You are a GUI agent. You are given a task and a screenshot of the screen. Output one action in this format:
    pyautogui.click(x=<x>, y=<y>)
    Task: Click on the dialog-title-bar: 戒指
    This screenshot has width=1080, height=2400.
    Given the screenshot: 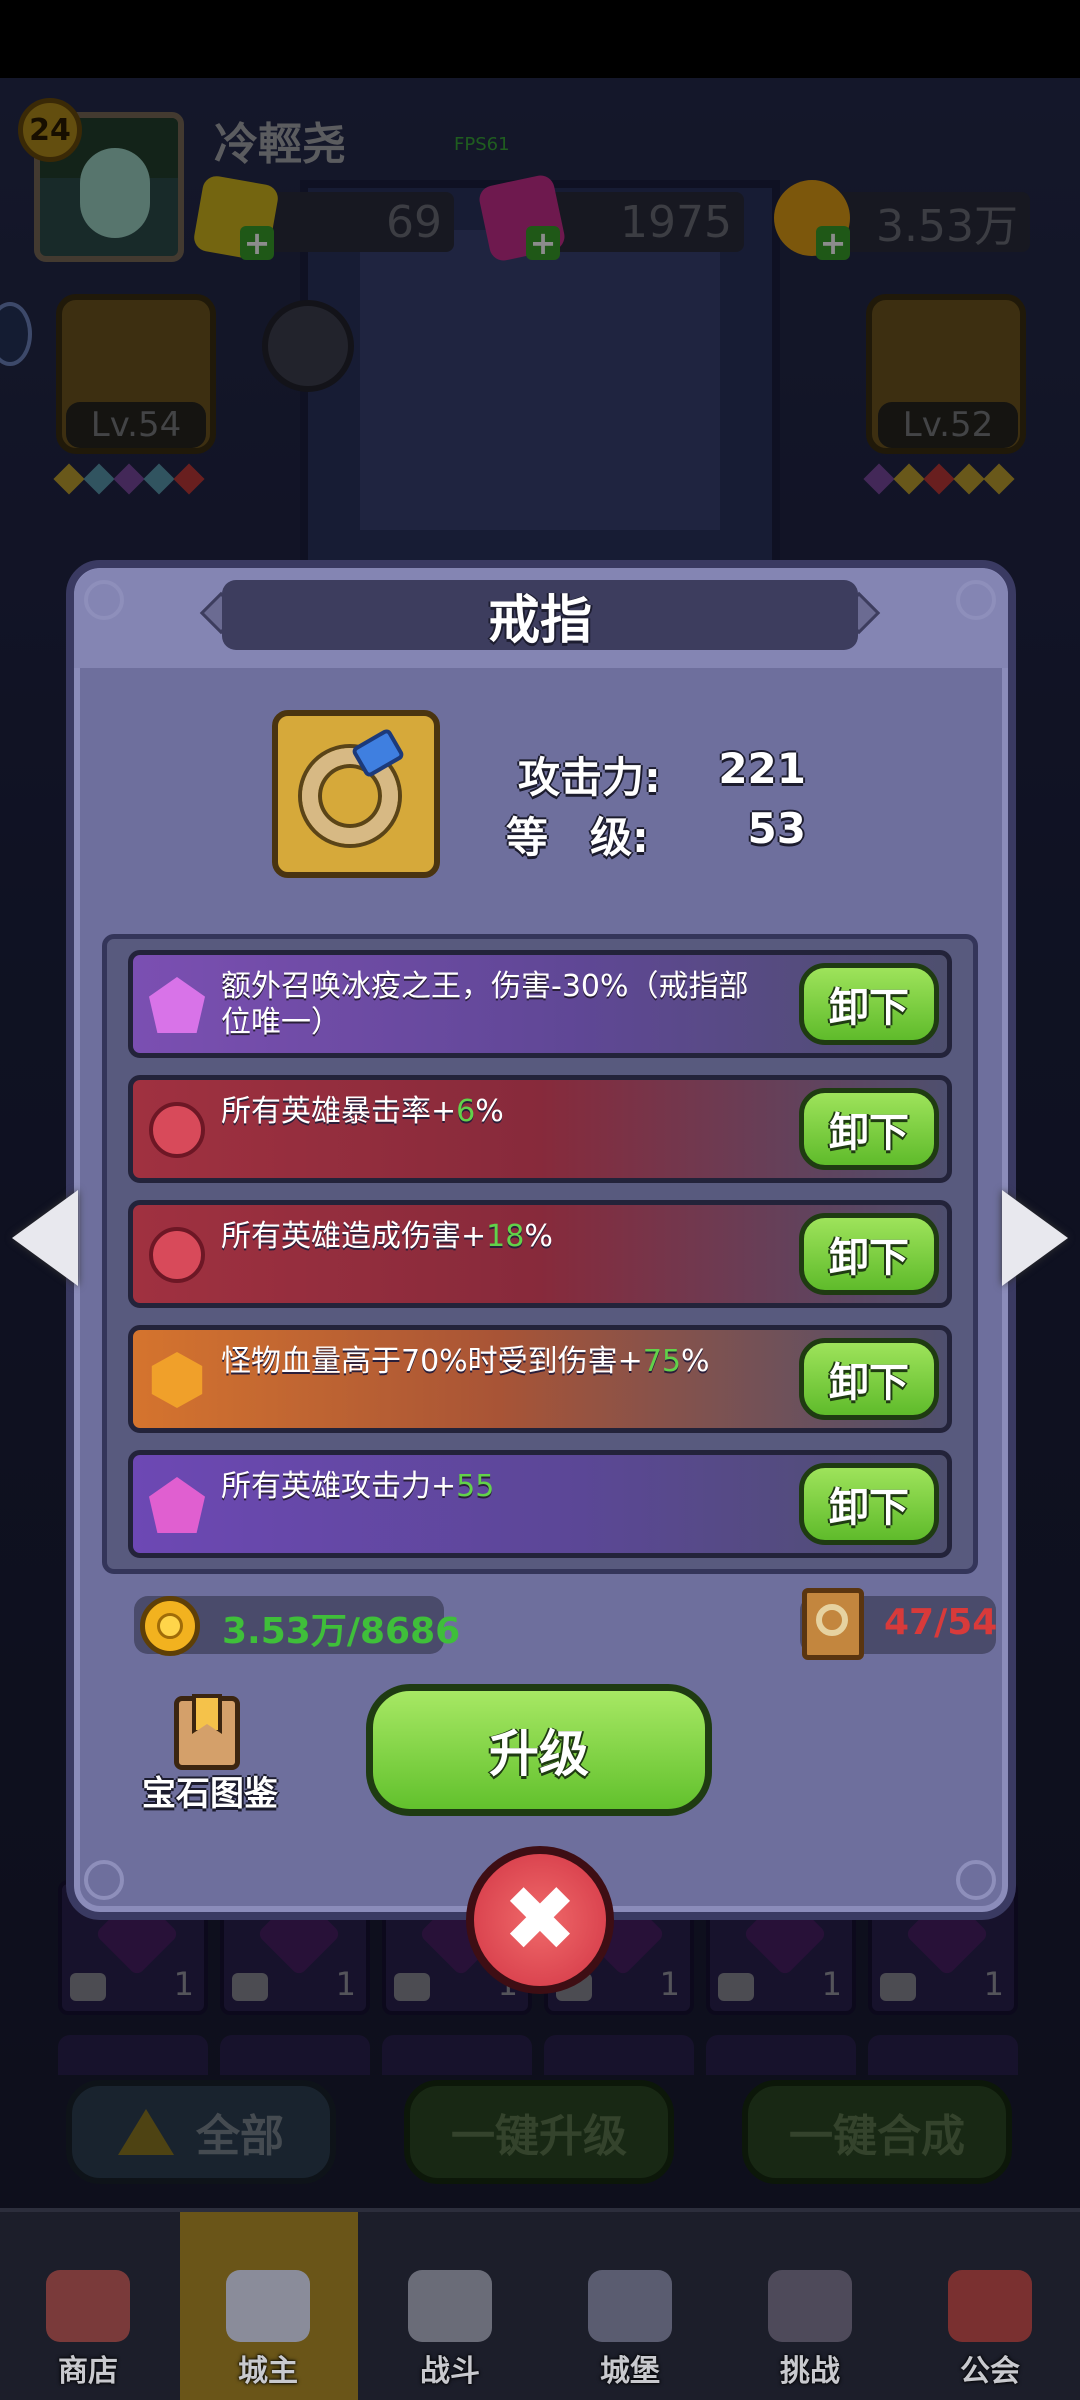 What is the action you would take?
    pyautogui.click(x=540, y=615)
    